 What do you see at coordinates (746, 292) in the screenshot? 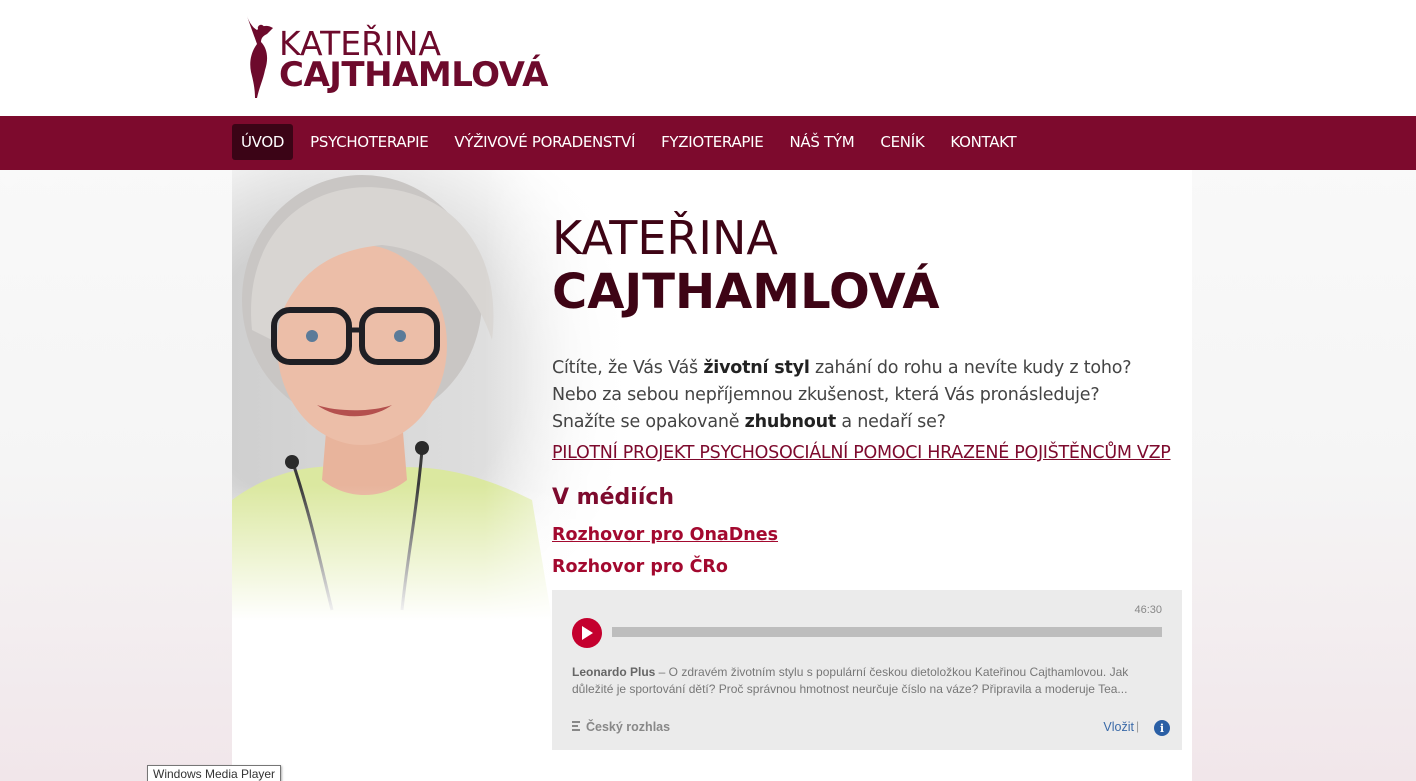
I see `hero-last-name: CAJTHAMLOVÁ` at bounding box center [746, 292].